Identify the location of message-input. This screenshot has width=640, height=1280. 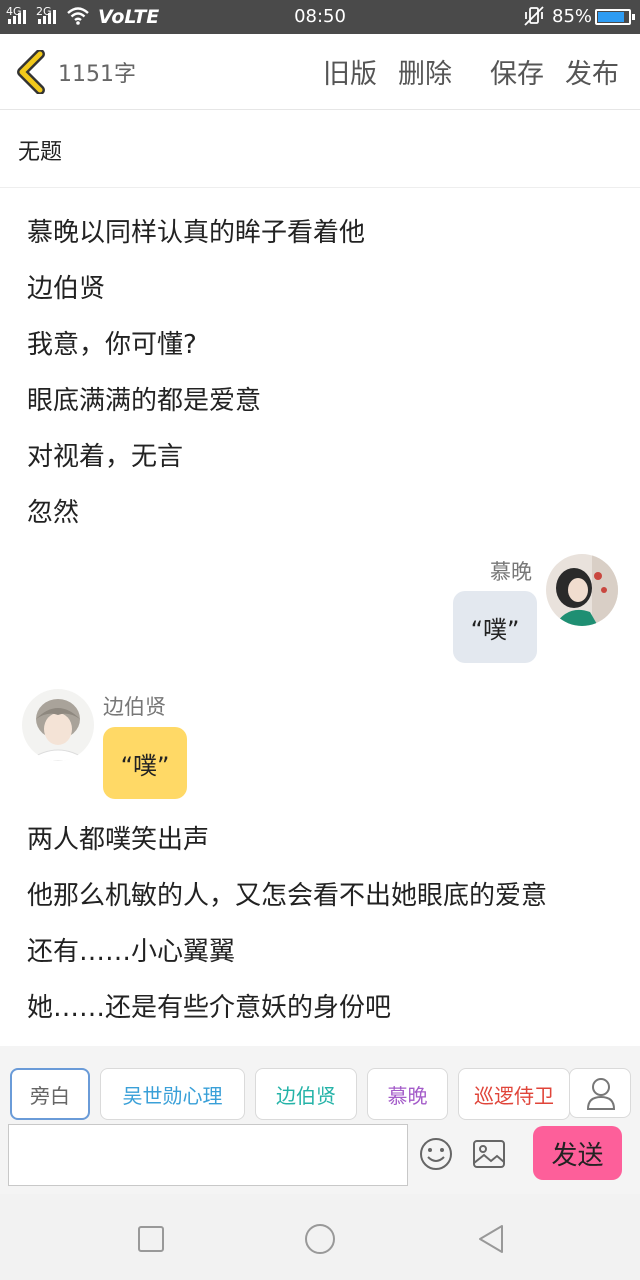
(208, 1155).